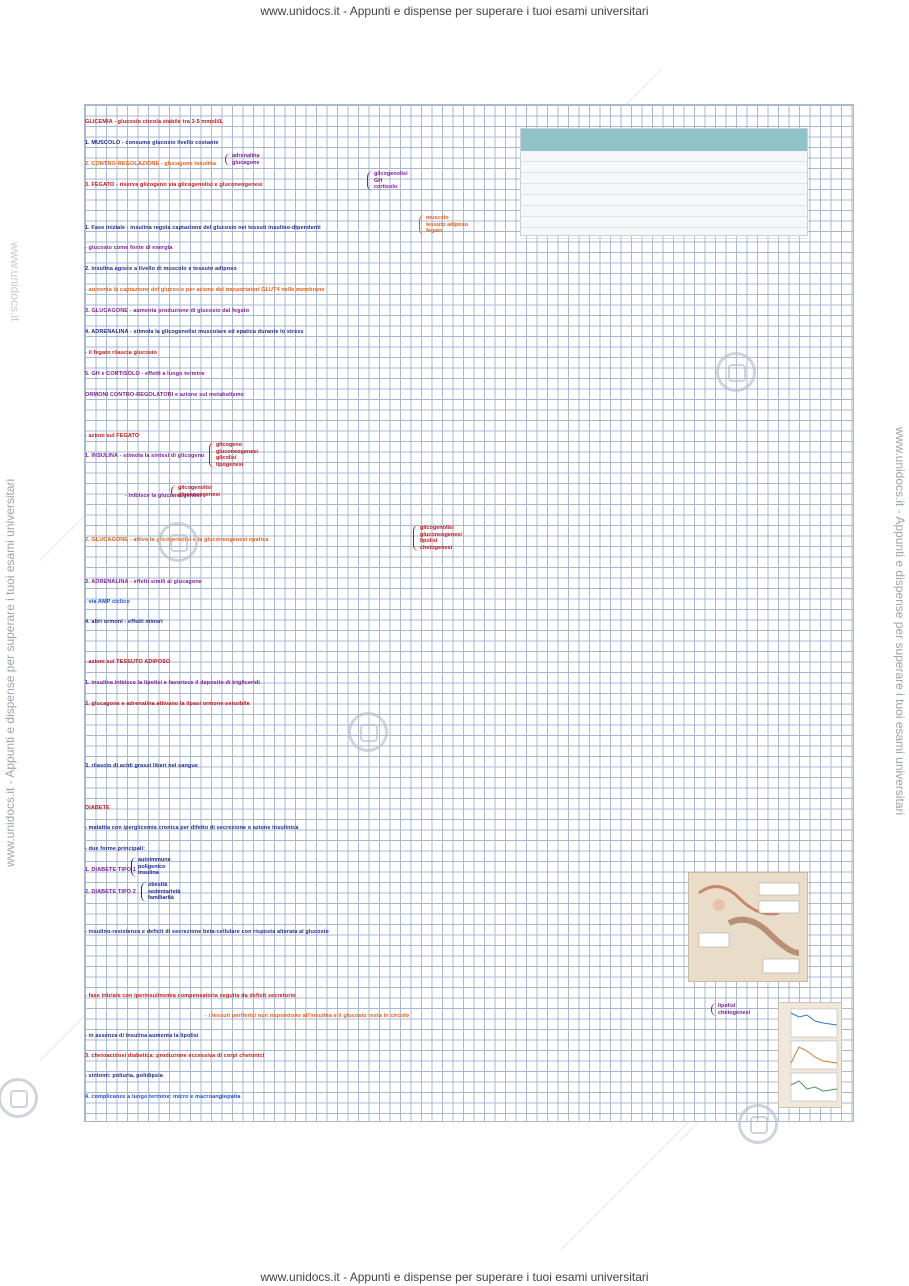  I want to click on brace-item: familiarità, so click(161, 898).